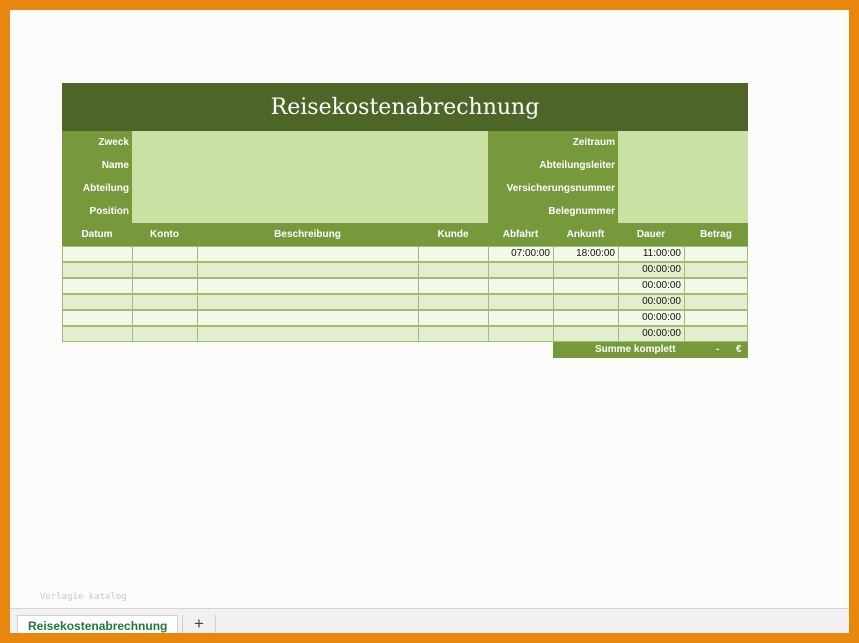 The image size is (859, 643). I want to click on label-abteilungsleiter: Abteilungsleiter, so click(577, 165).